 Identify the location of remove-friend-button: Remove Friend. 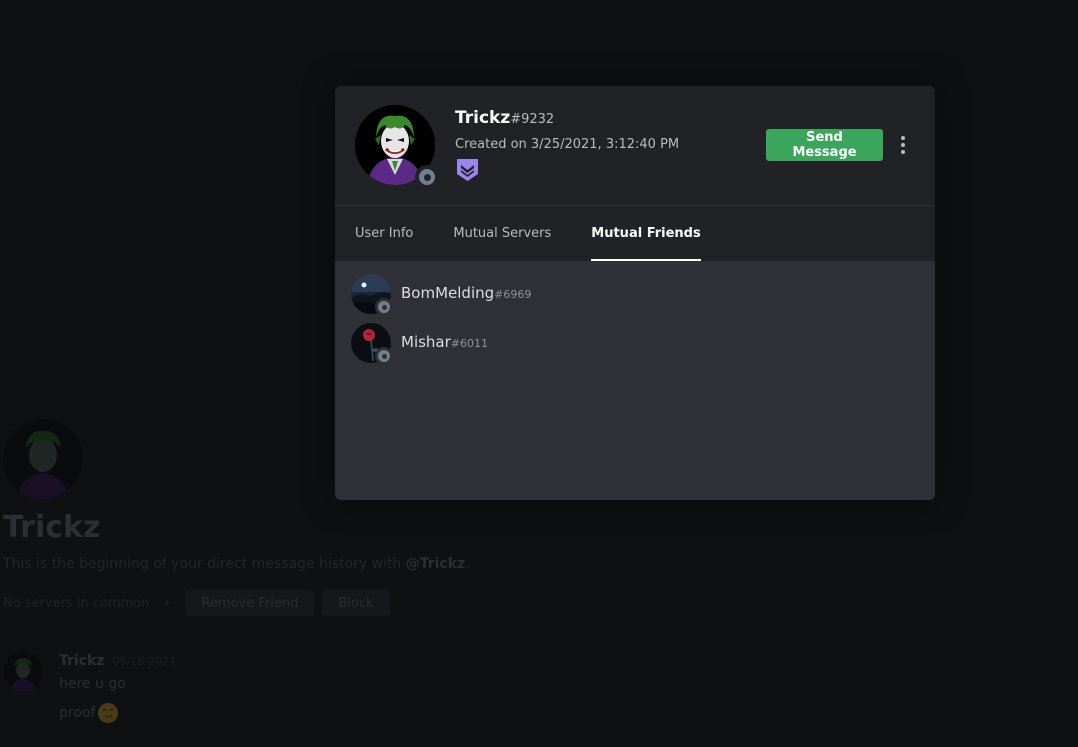
(250, 603).